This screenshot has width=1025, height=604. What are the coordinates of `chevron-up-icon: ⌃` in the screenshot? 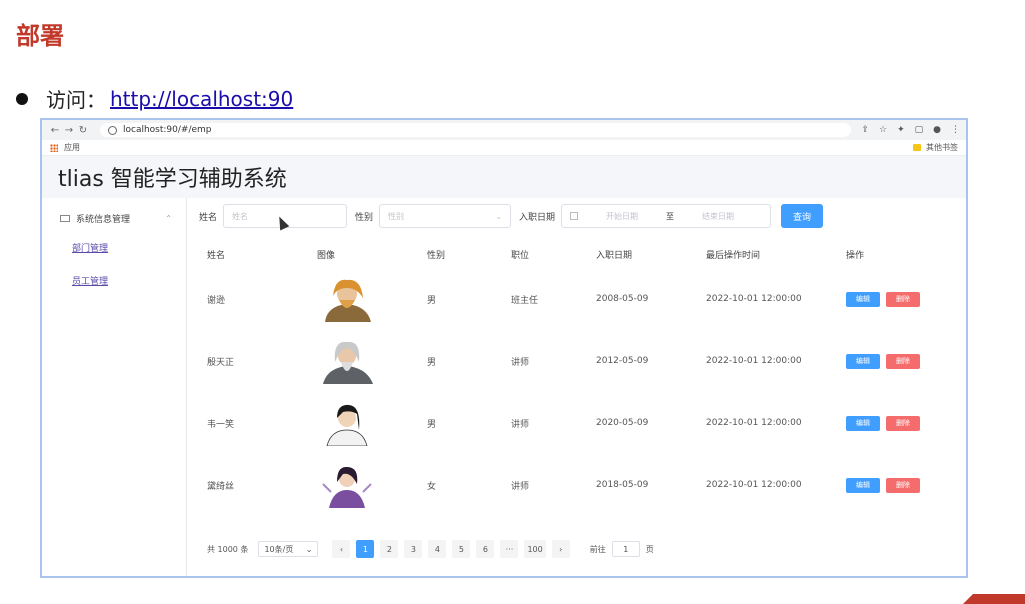 It's located at (168, 218).